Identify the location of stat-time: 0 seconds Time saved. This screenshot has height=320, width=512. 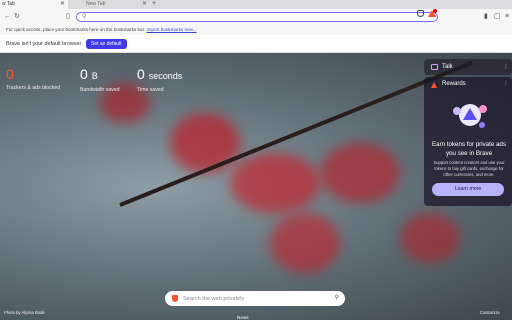
(159, 79).